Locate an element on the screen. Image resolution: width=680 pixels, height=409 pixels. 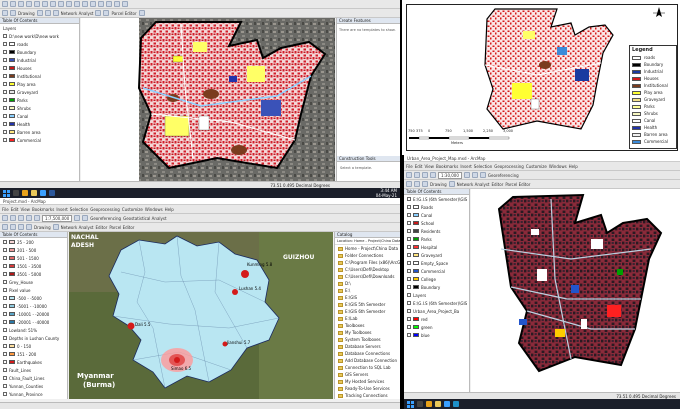
toc-layer-row: Houses is located at coordinates (39, 68).